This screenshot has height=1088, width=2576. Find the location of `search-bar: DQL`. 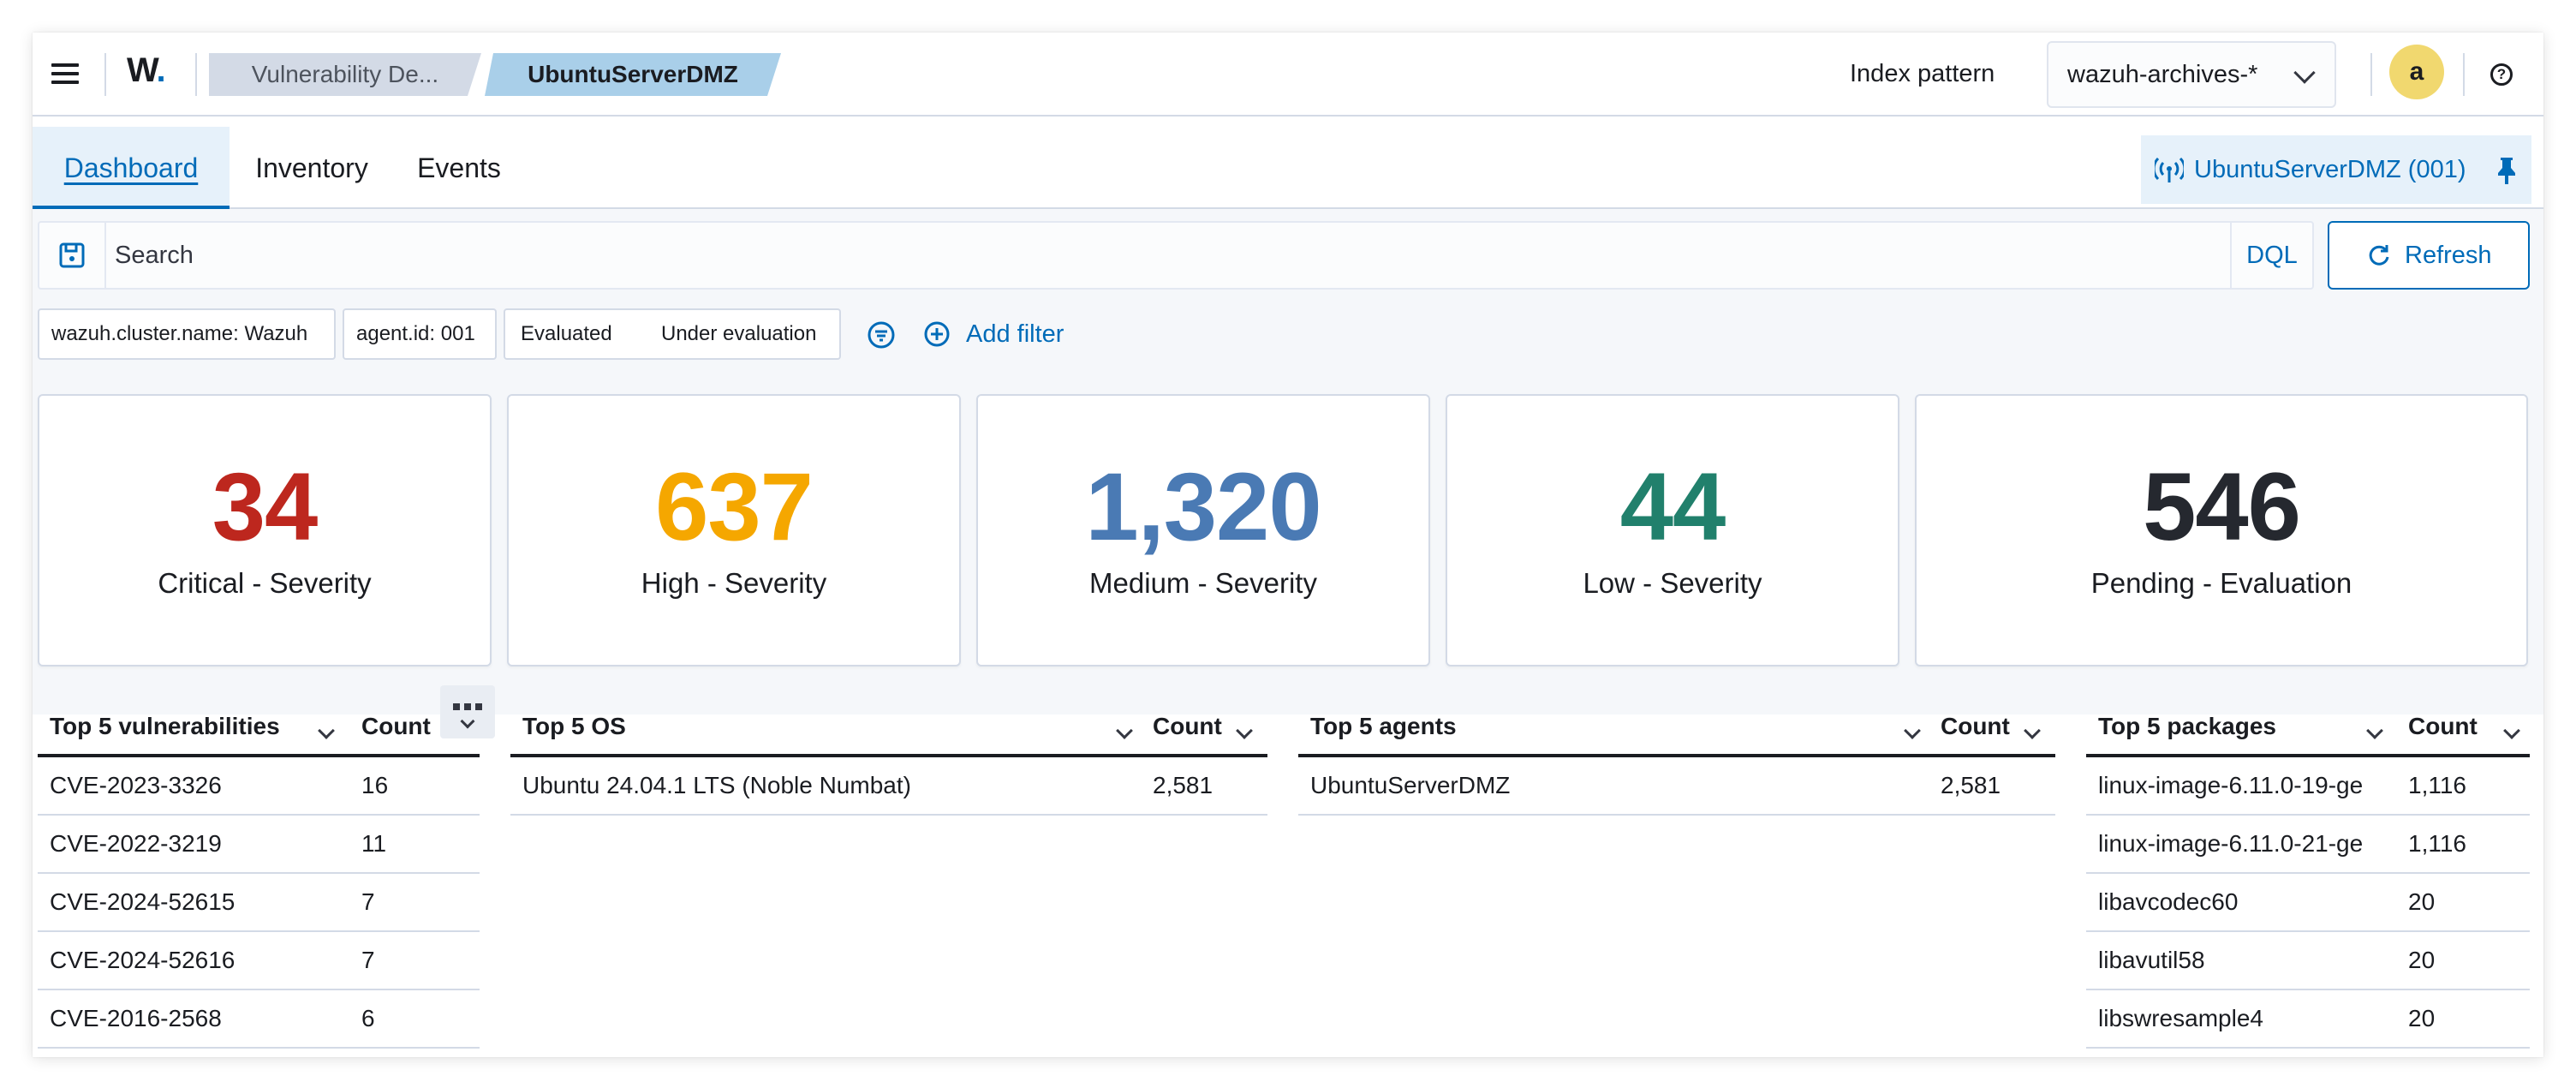

search-bar: DQL is located at coordinates (1176, 255).